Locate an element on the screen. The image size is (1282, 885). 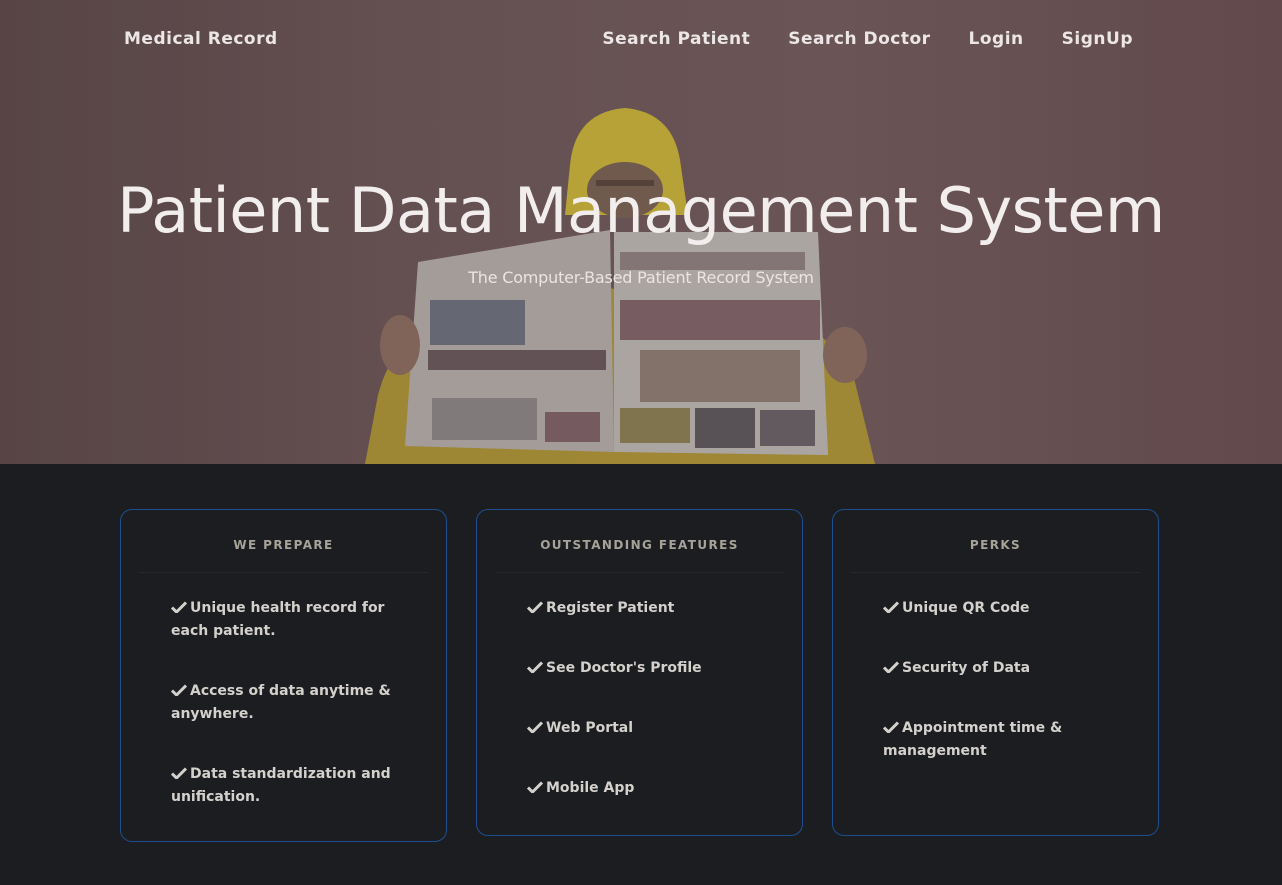
list-item-text: Security of Data is located at coordinates (966, 668).